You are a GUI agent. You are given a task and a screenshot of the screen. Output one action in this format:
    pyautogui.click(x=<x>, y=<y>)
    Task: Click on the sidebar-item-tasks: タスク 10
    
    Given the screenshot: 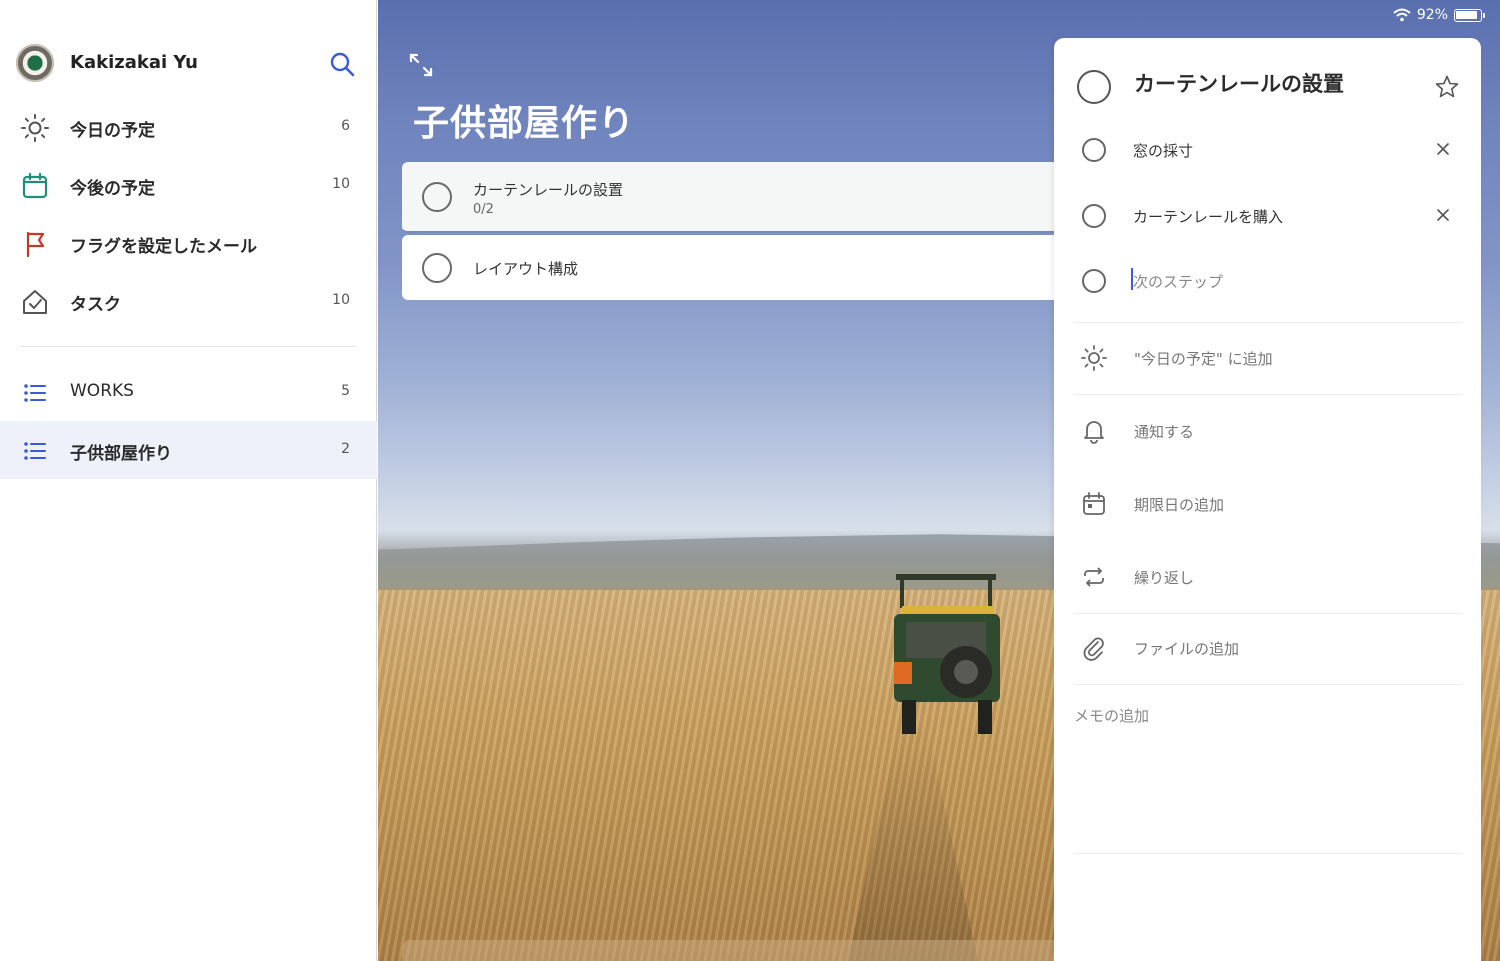 What is the action you would take?
    pyautogui.click(x=188, y=301)
    